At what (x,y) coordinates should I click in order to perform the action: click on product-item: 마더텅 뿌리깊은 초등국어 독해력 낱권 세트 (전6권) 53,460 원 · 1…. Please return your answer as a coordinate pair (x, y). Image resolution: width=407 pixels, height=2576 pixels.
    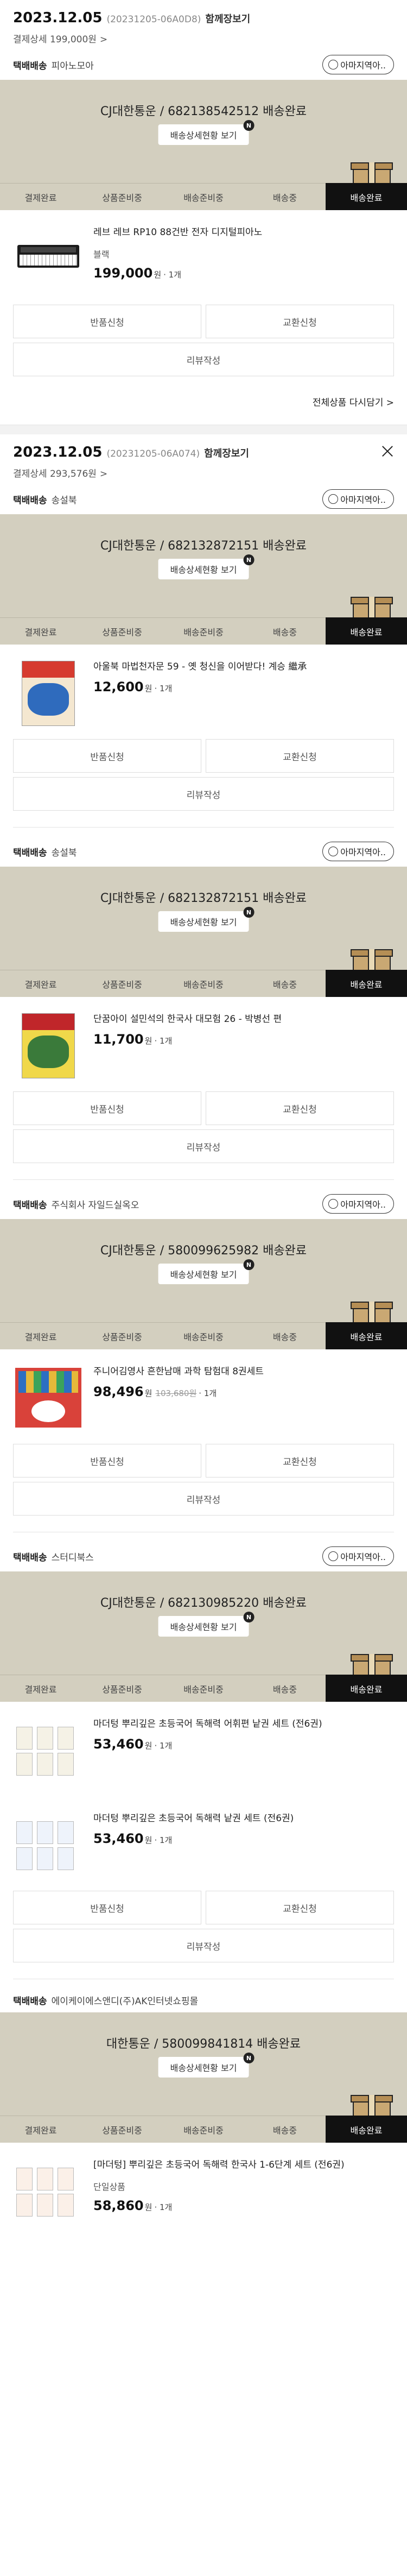
    Looking at the image, I should click on (203, 1844).